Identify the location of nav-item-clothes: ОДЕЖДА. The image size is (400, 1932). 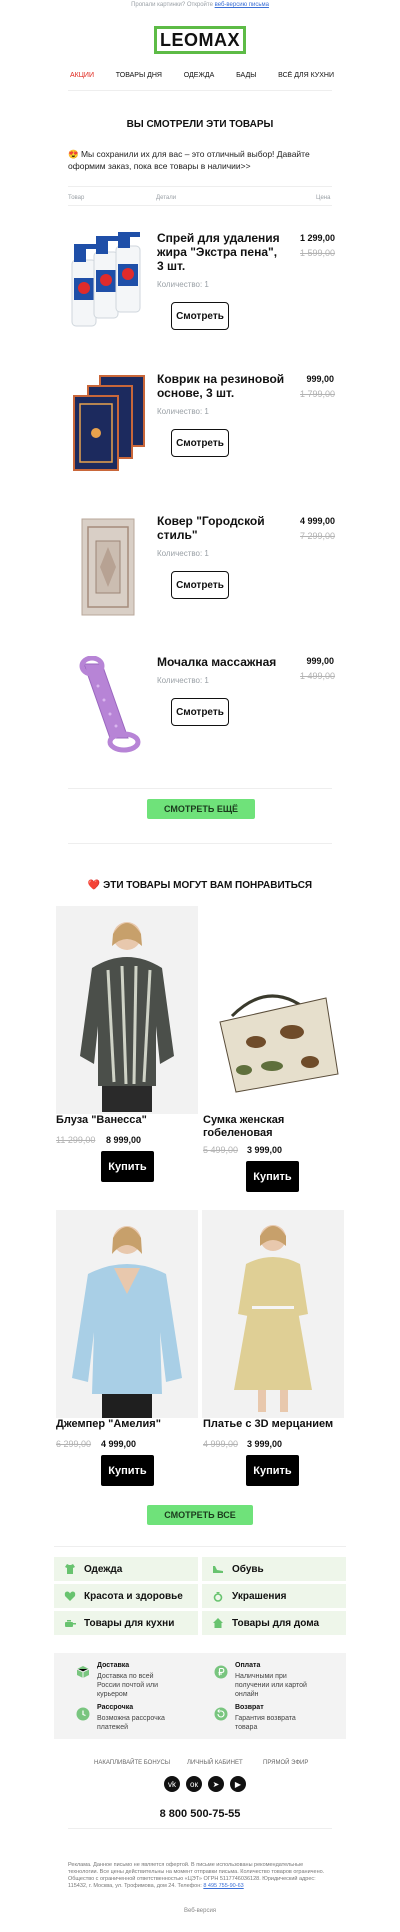
(199, 75).